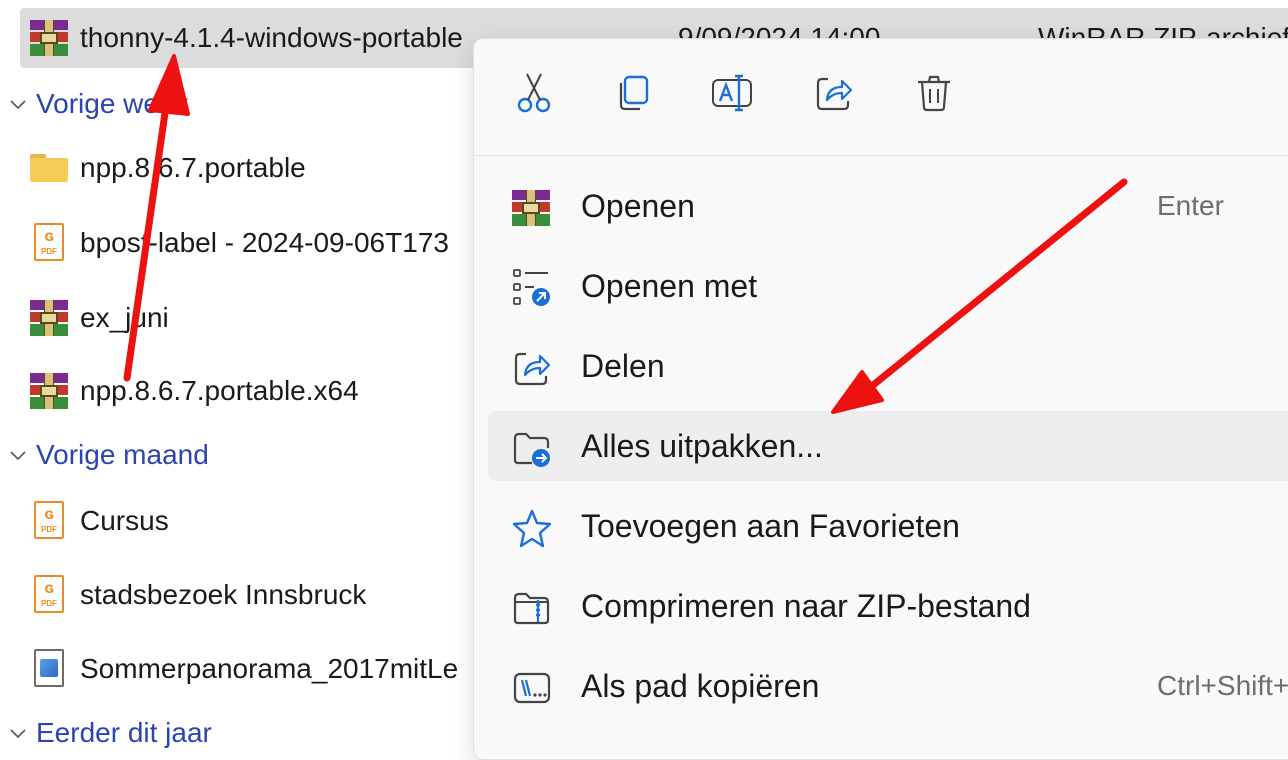 The height and width of the screenshot is (760, 1288). I want to click on list-item: ex_juni, so click(94, 318).